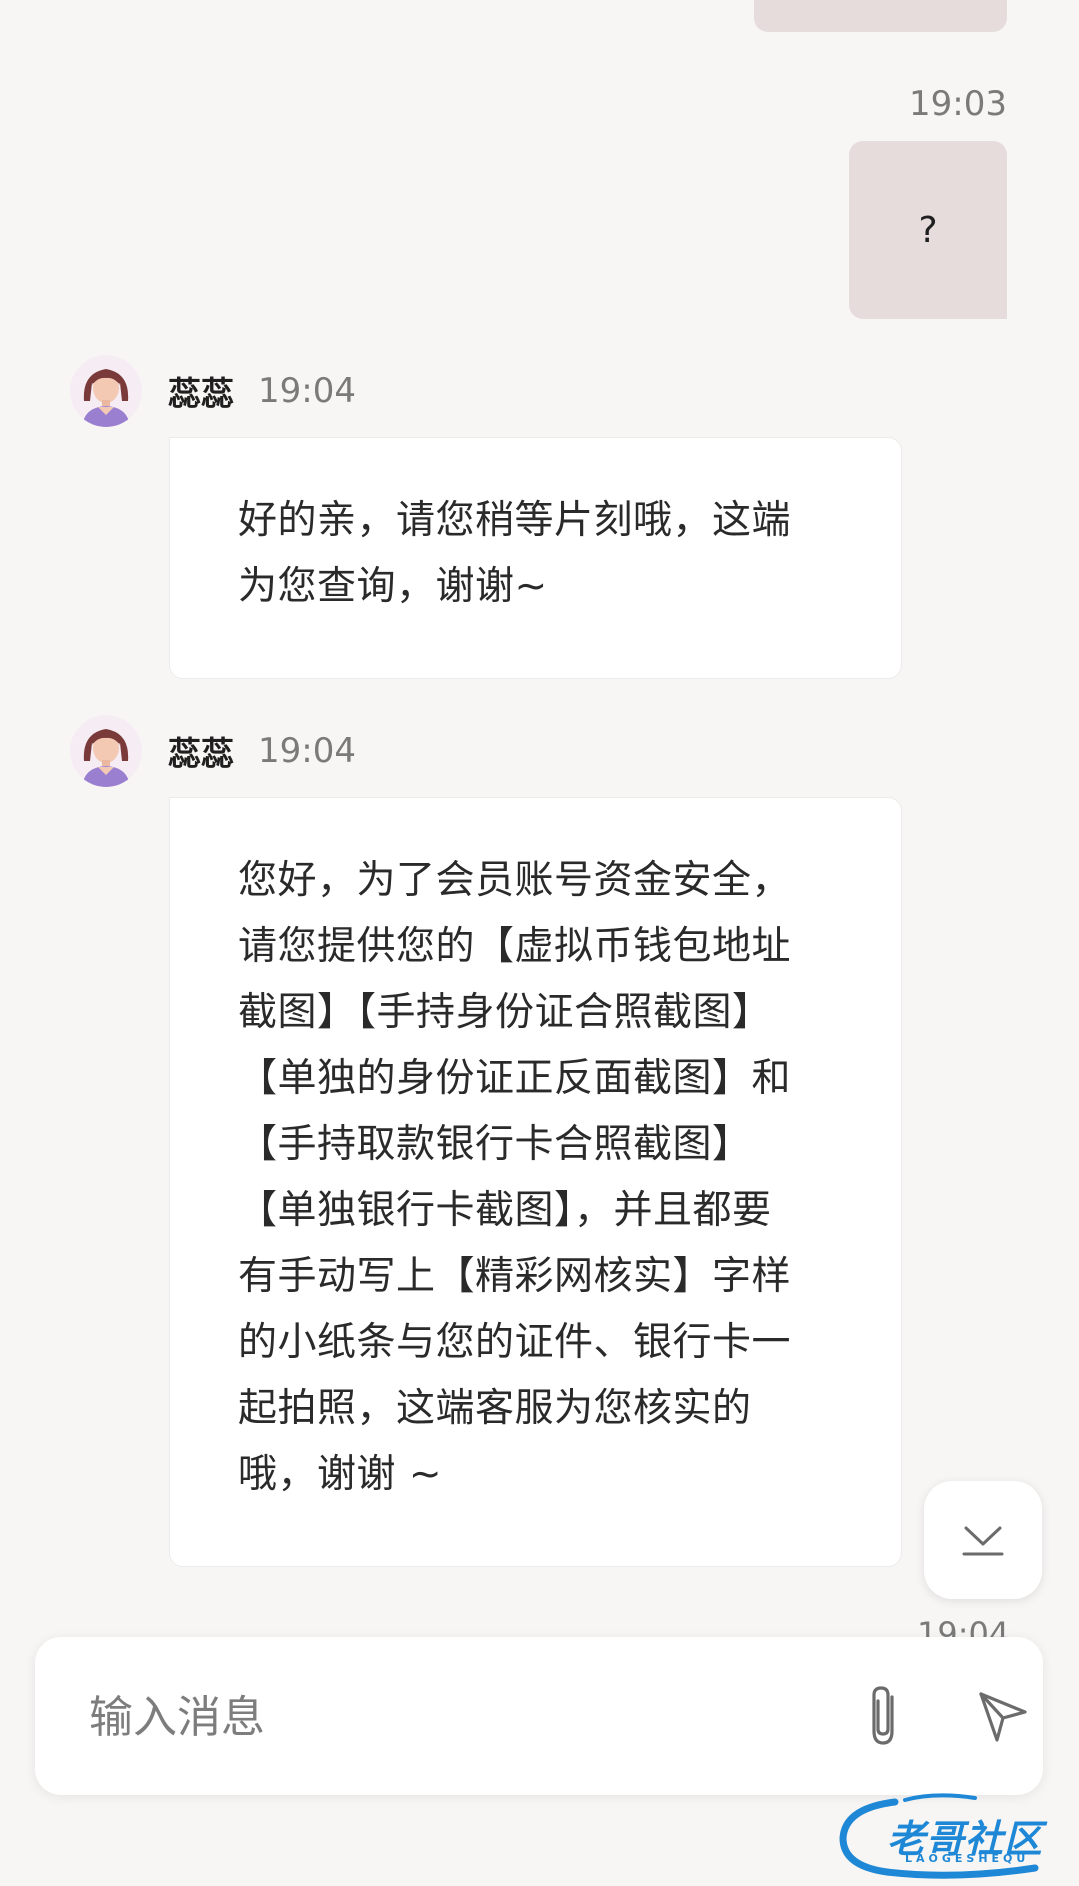  I want to click on outgoing-message-bubble: ?, so click(928, 230).